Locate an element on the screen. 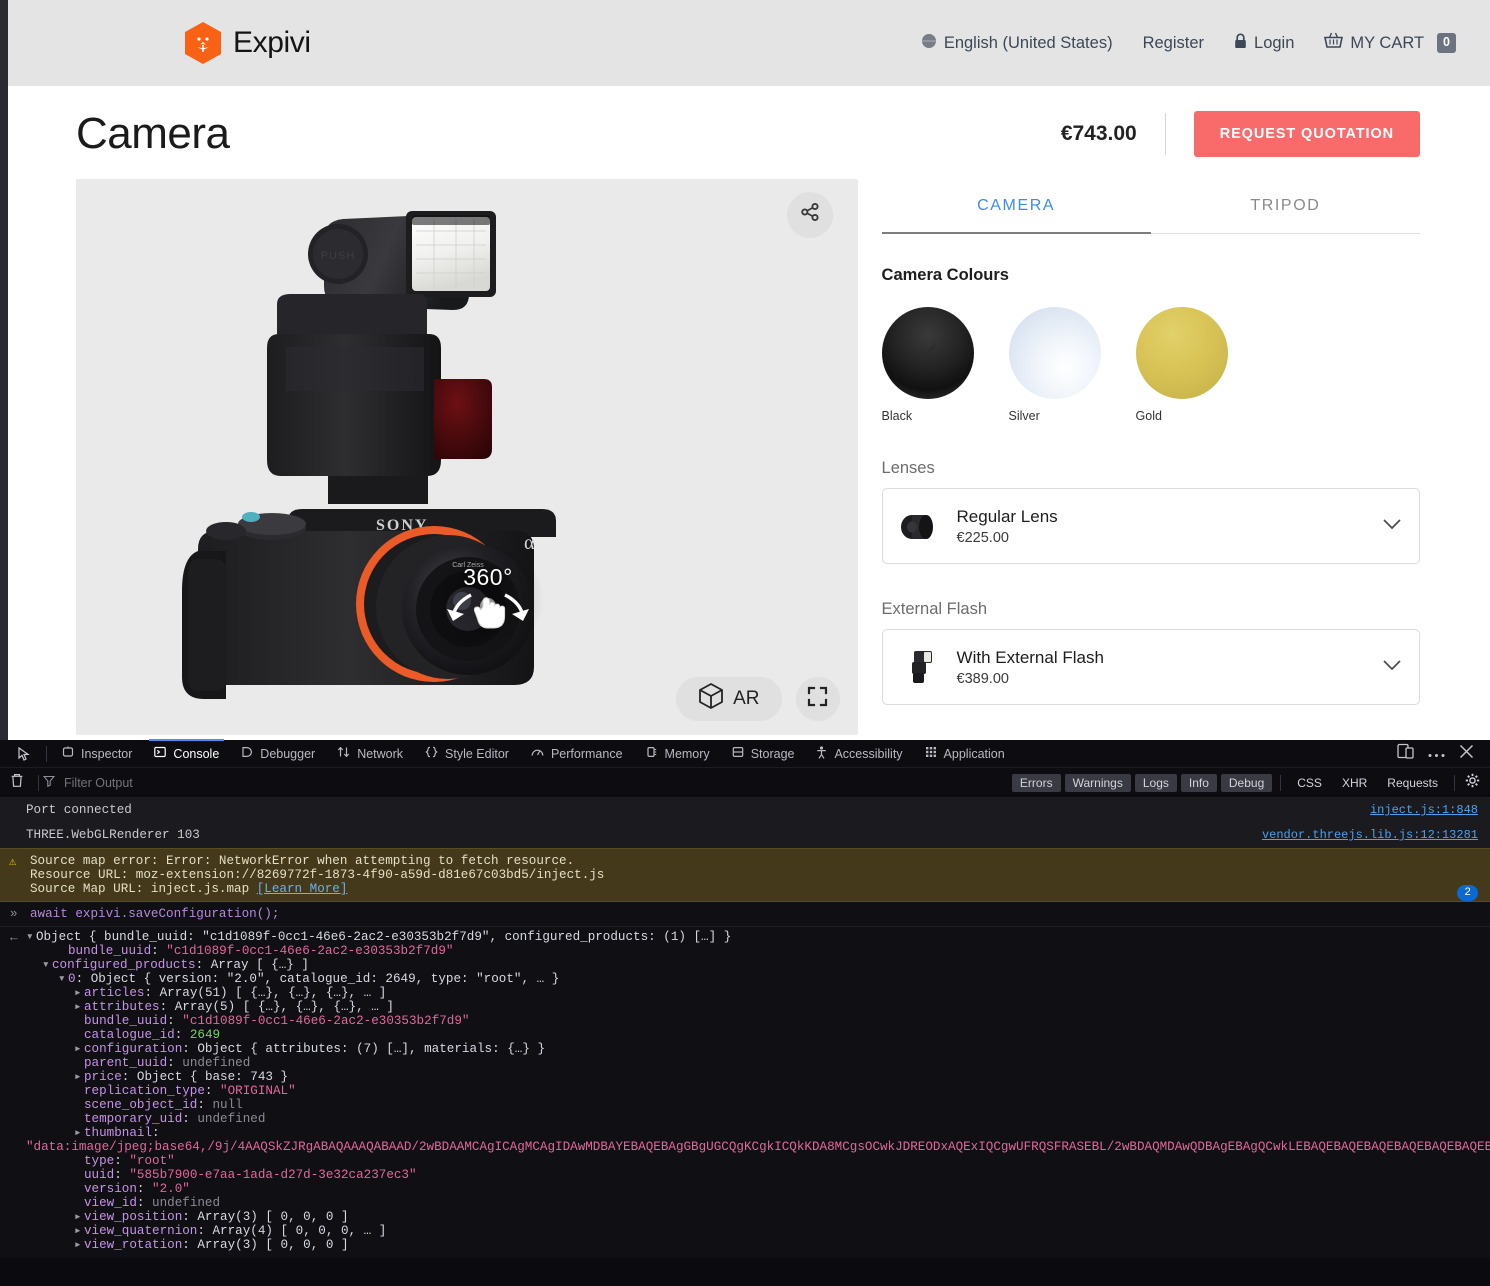 This screenshot has width=1490, height=1286. product-price: €743.00 is located at coordinates (1098, 134).